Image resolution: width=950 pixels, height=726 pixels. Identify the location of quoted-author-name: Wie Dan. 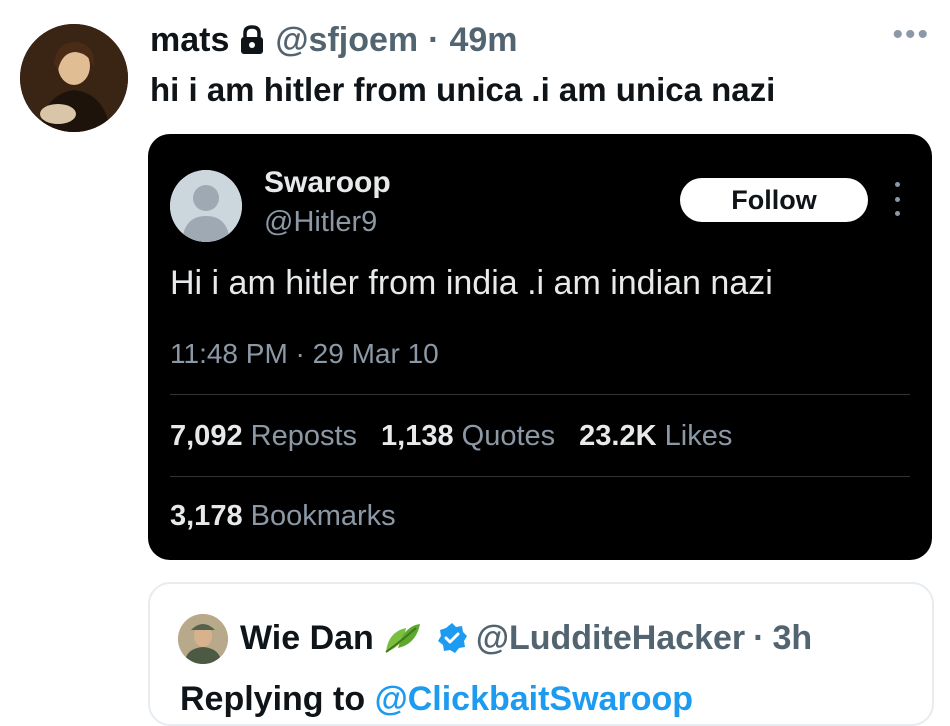
(307, 638).